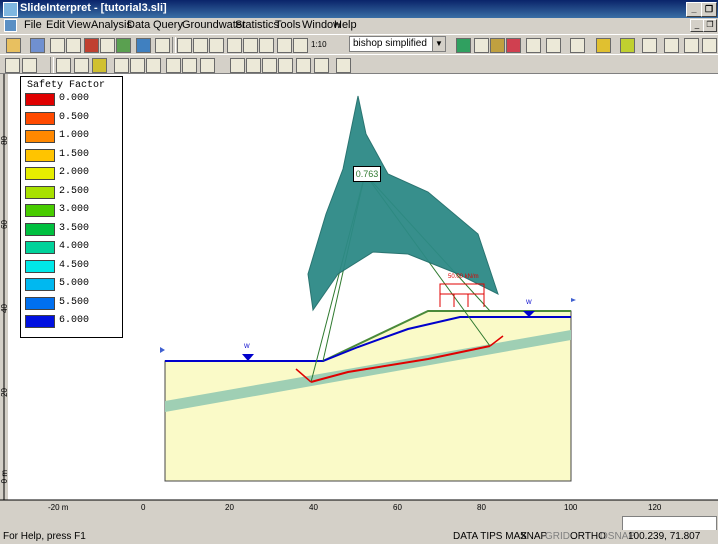 This screenshot has width=718, height=544. I want to click on legend-item: 1.000, so click(73, 136).